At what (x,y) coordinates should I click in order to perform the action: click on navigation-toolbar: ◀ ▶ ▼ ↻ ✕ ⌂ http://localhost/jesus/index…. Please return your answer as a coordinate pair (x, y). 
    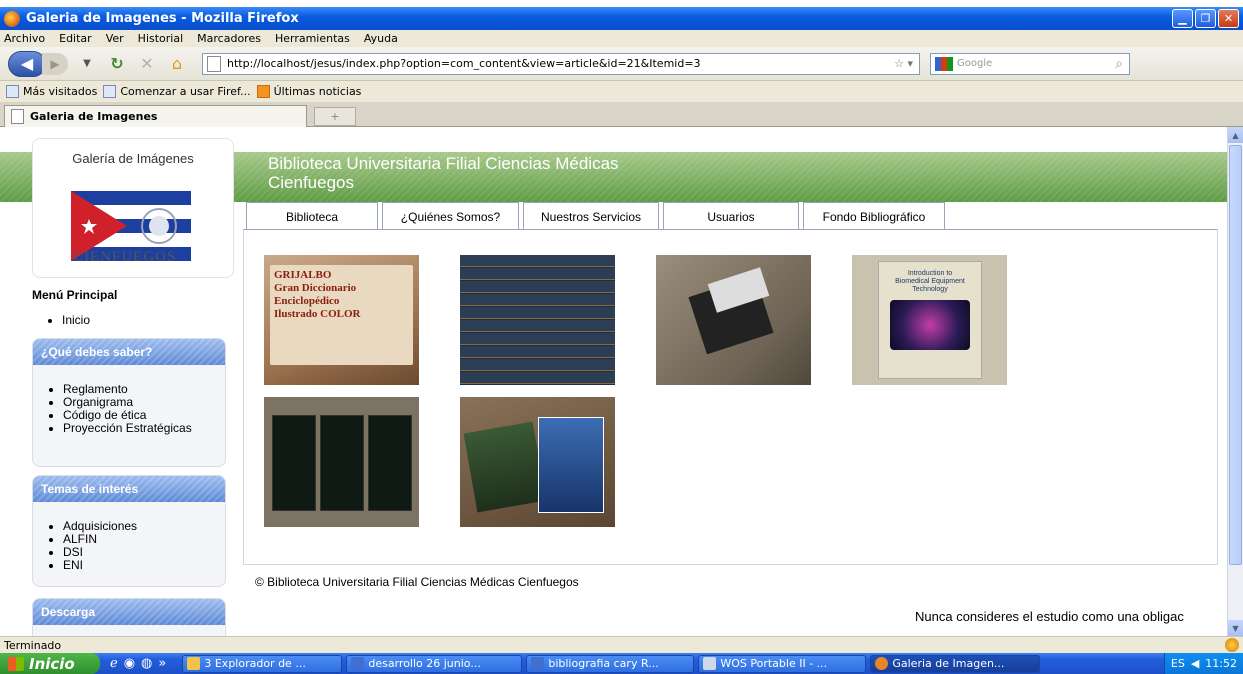
    Looking at the image, I should click on (621, 64).